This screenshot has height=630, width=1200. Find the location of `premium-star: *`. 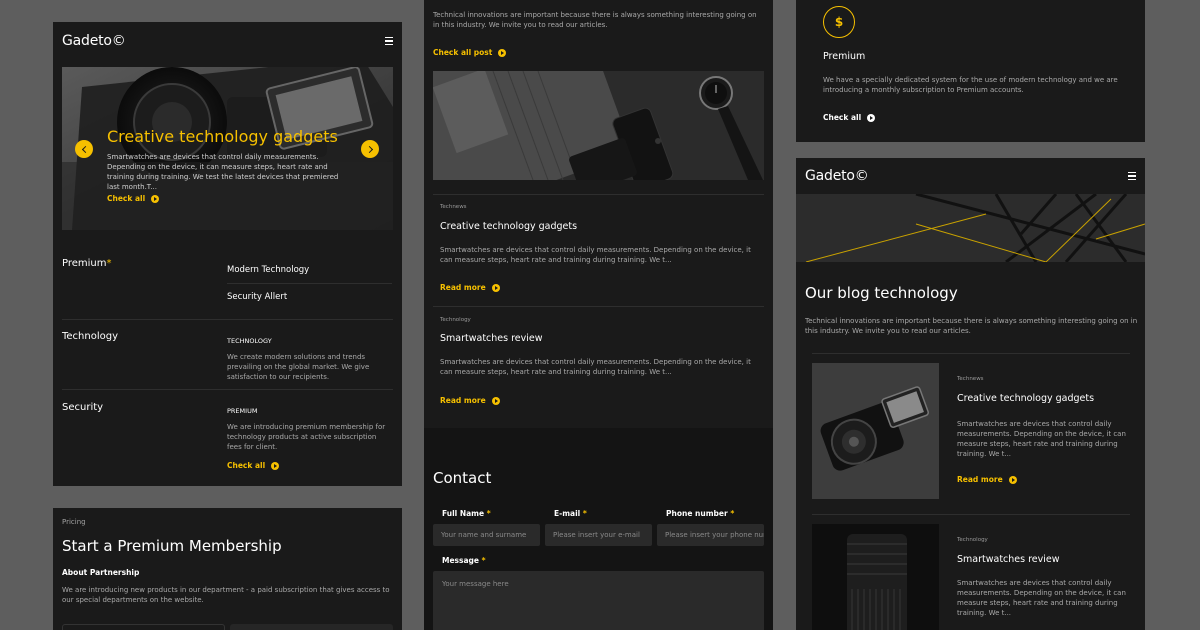

premium-star: * is located at coordinates (109, 263).